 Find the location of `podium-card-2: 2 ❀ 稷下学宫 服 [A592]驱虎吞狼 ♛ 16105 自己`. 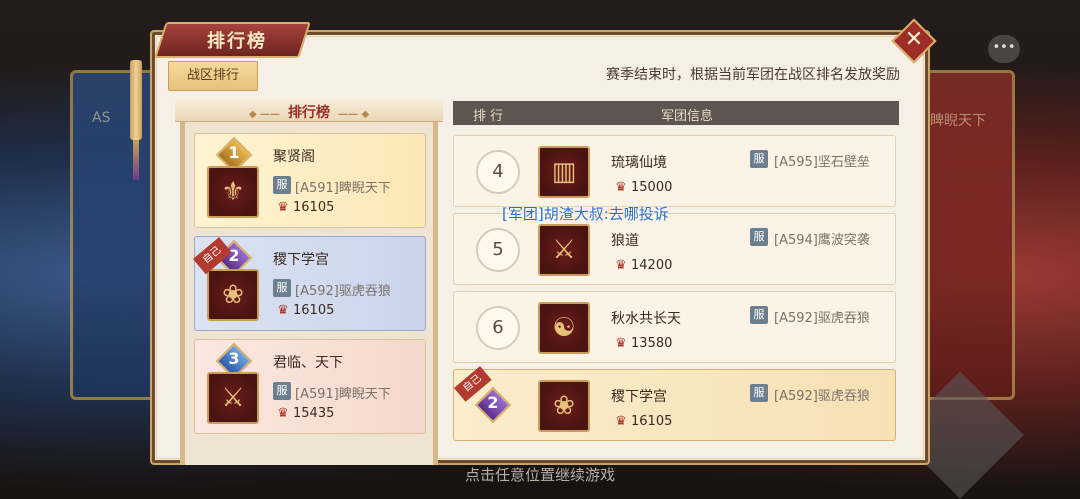

podium-card-2: 2 ❀ 稷下学宫 服 [A592]驱虎吞狼 ♛ 16105 自己 is located at coordinates (309, 283).